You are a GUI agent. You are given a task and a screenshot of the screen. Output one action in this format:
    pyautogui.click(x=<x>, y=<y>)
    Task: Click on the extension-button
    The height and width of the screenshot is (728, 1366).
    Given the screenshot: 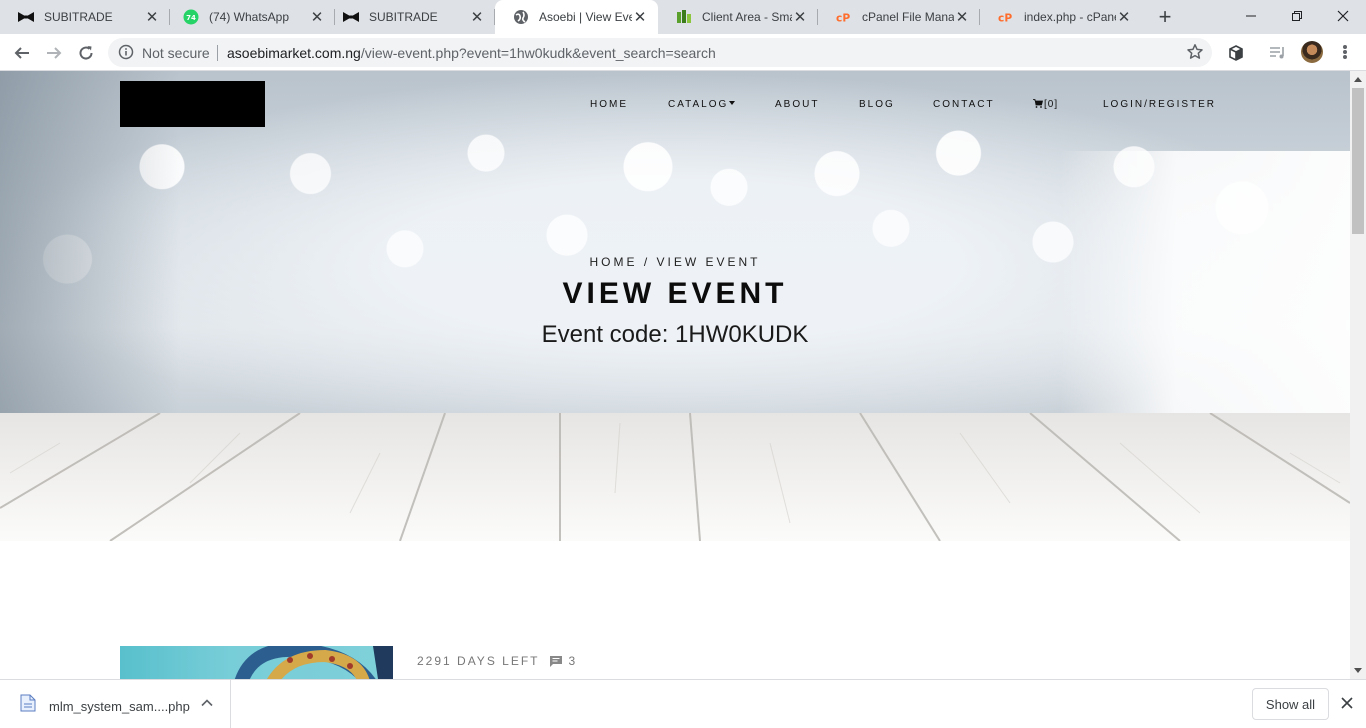 What is the action you would take?
    pyautogui.click(x=1236, y=53)
    